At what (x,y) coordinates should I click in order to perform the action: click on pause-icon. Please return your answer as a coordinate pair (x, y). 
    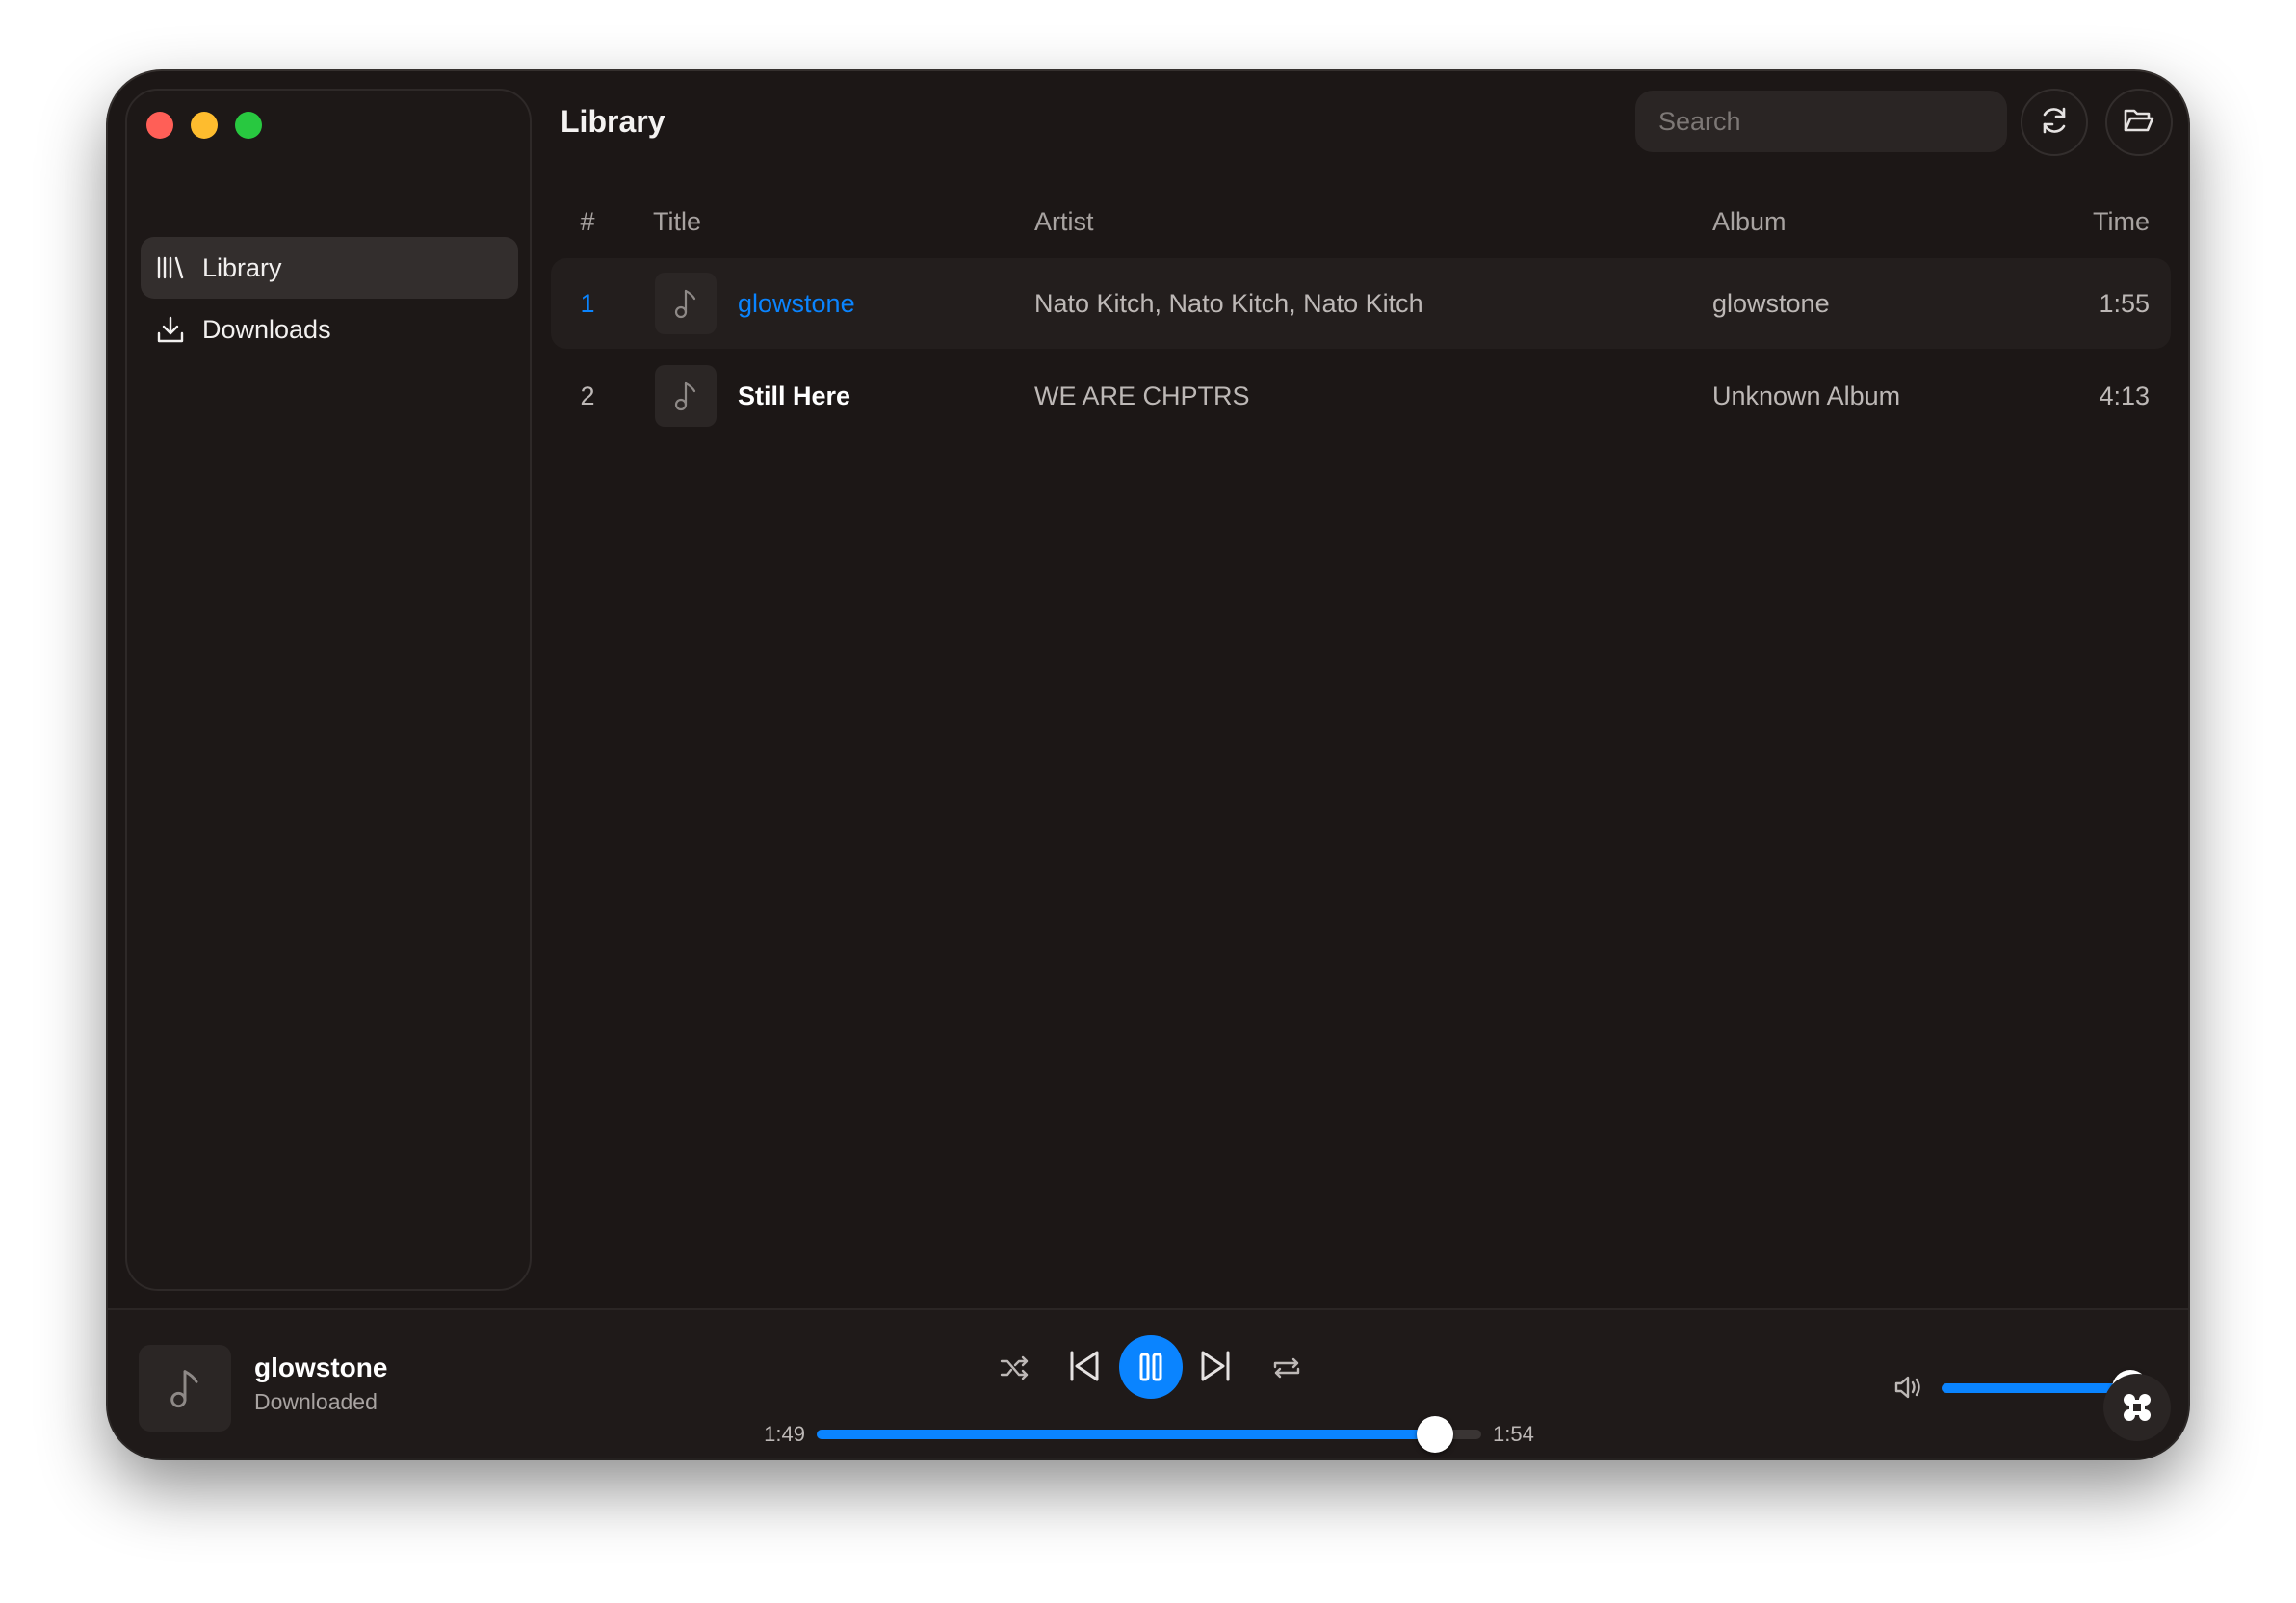
    Looking at the image, I should click on (1150, 1367).